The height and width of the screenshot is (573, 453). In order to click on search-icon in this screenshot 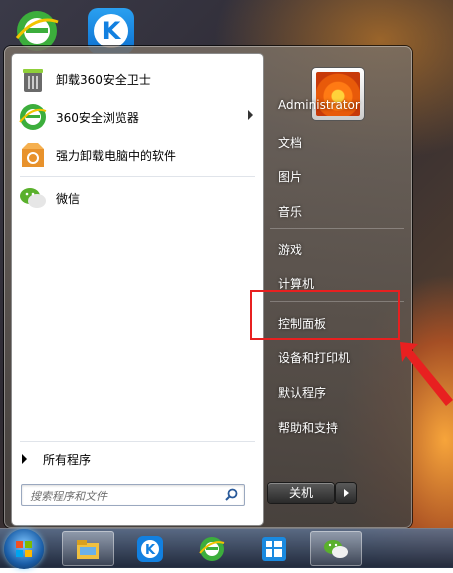, I will do `click(231, 494)`.